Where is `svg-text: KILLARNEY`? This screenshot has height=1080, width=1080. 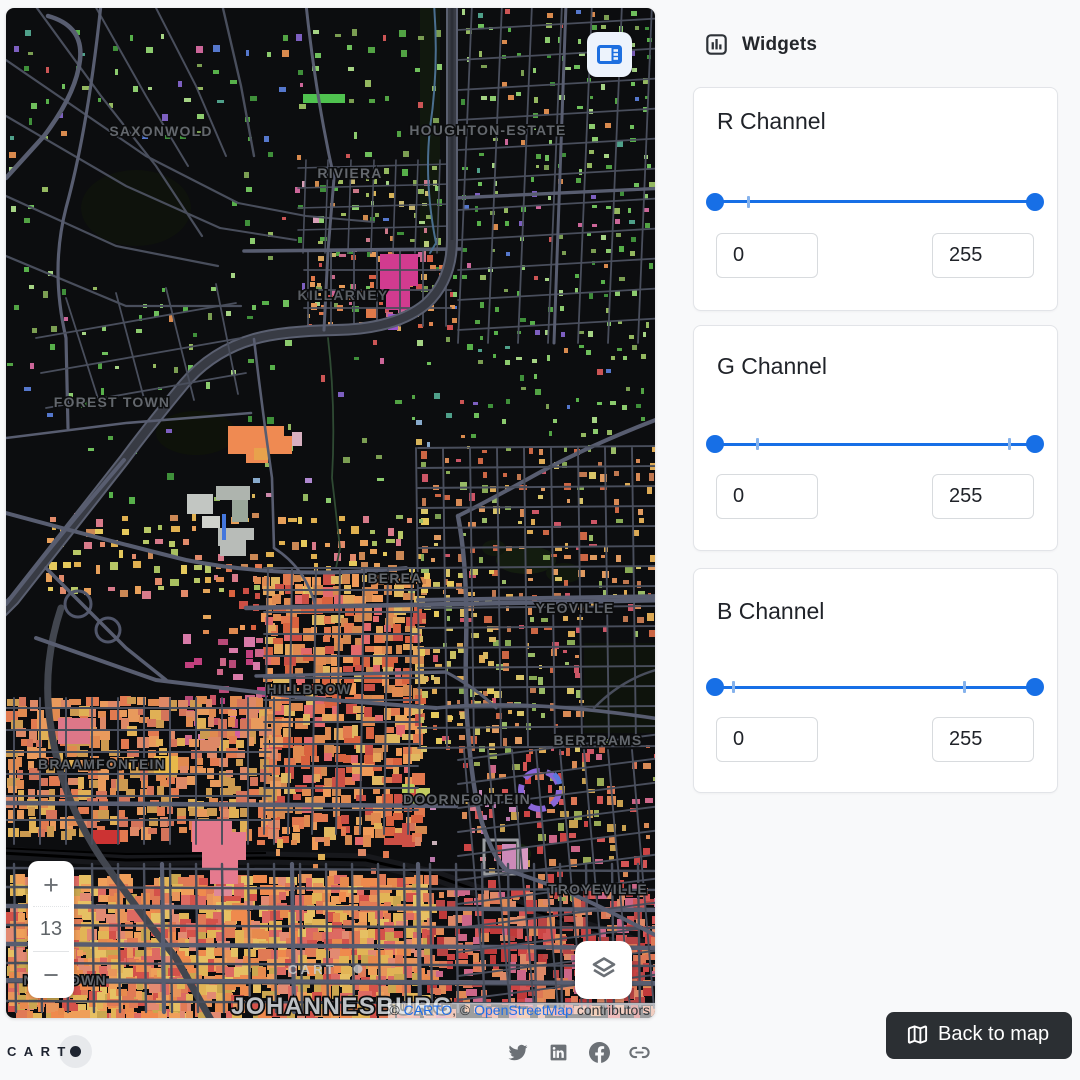
svg-text: KILLARNEY is located at coordinates (343, 295).